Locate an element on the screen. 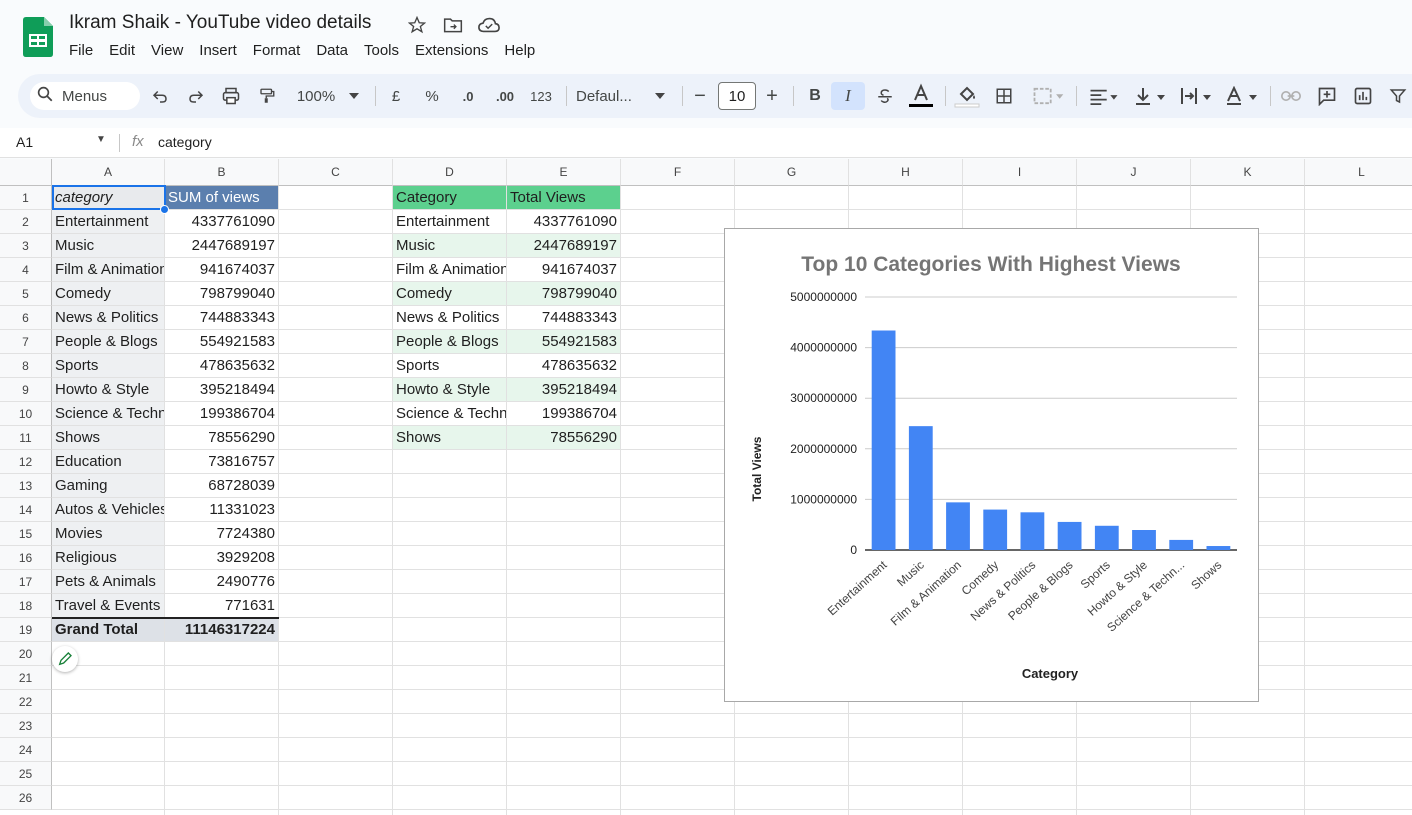 The height and width of the screenshot is (815, 1412). vertical-align-icon is located at coordinates (1150, 96).